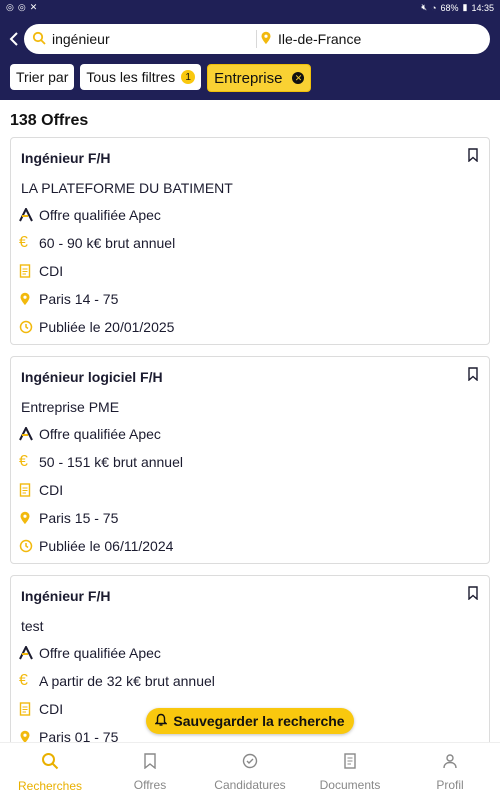  What do you see at coordinates (259, 721) in the screenshot?
I see `save-search-label: Sauvegarder la recherche` at bounding box center [259, 721].